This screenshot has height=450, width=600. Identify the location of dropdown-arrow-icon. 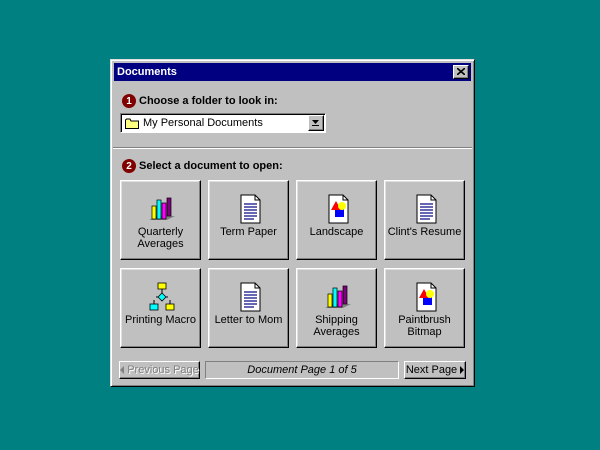
(315, 123).